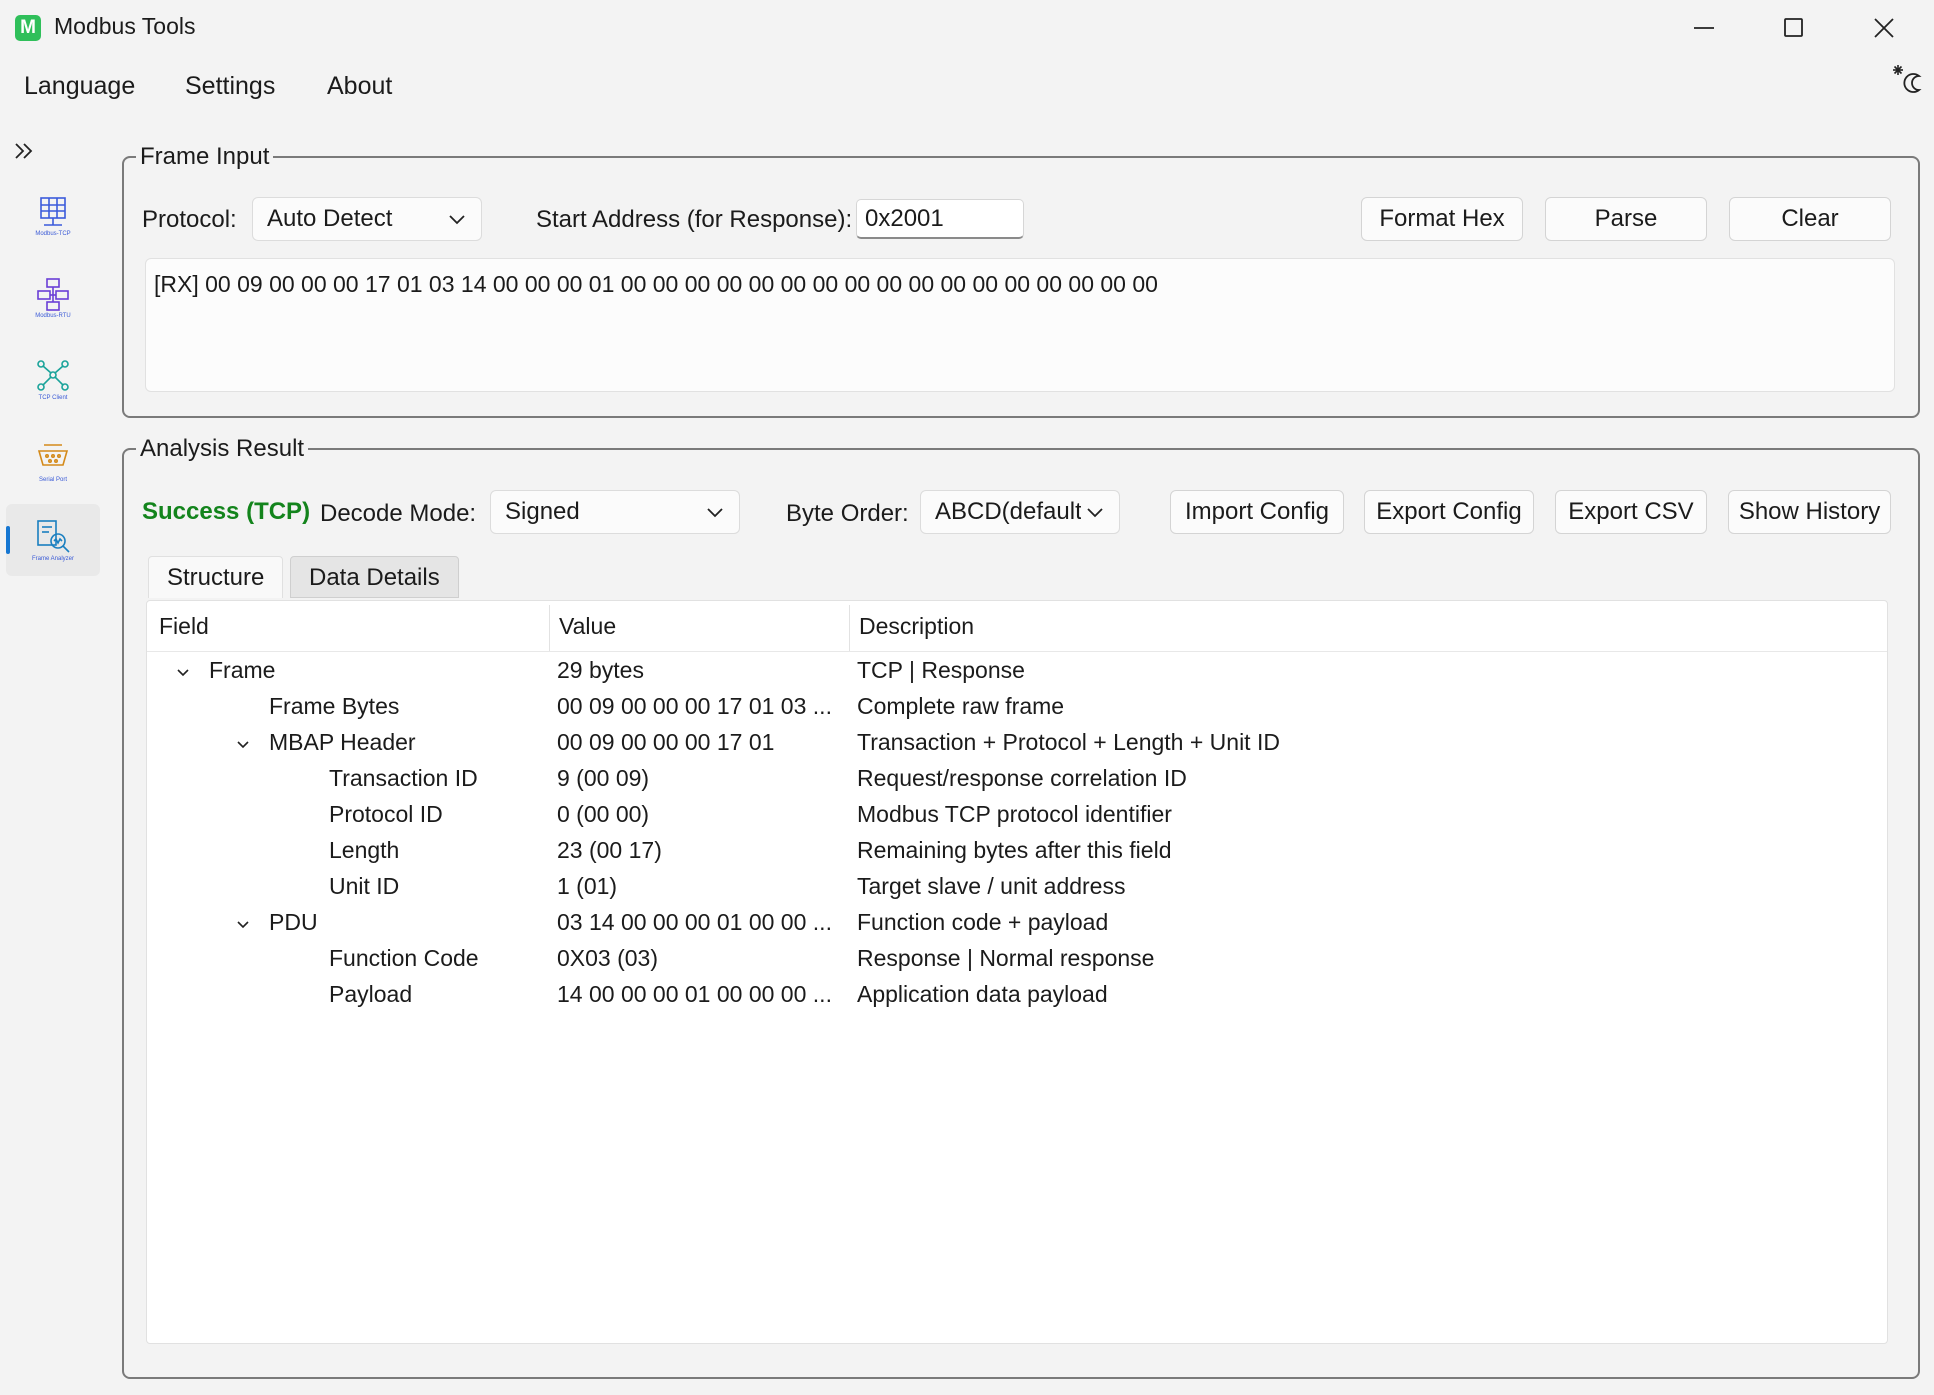 The image size is (1934, 1395). I want to click on parse-button: Parse, so click(1626, 219).